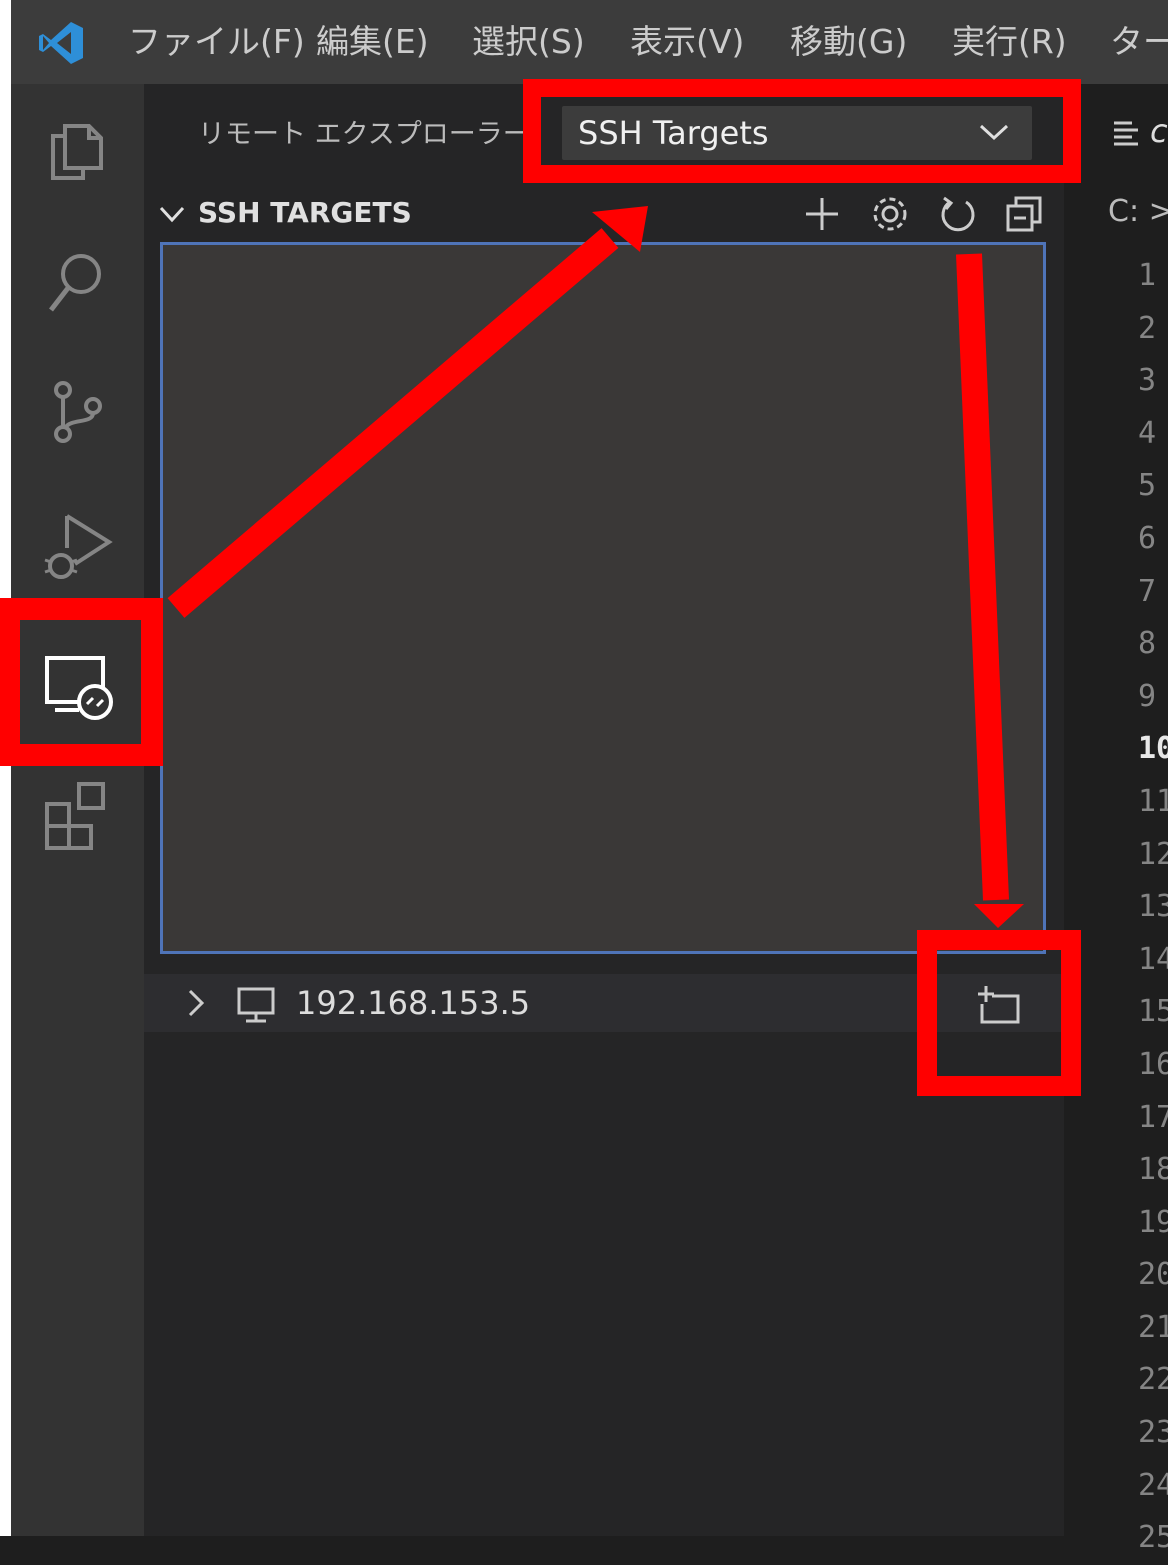 Image resolution: width=1168 pixels, height=1565 pixels. I want to click on line-number: 6, so click(1147, 538).